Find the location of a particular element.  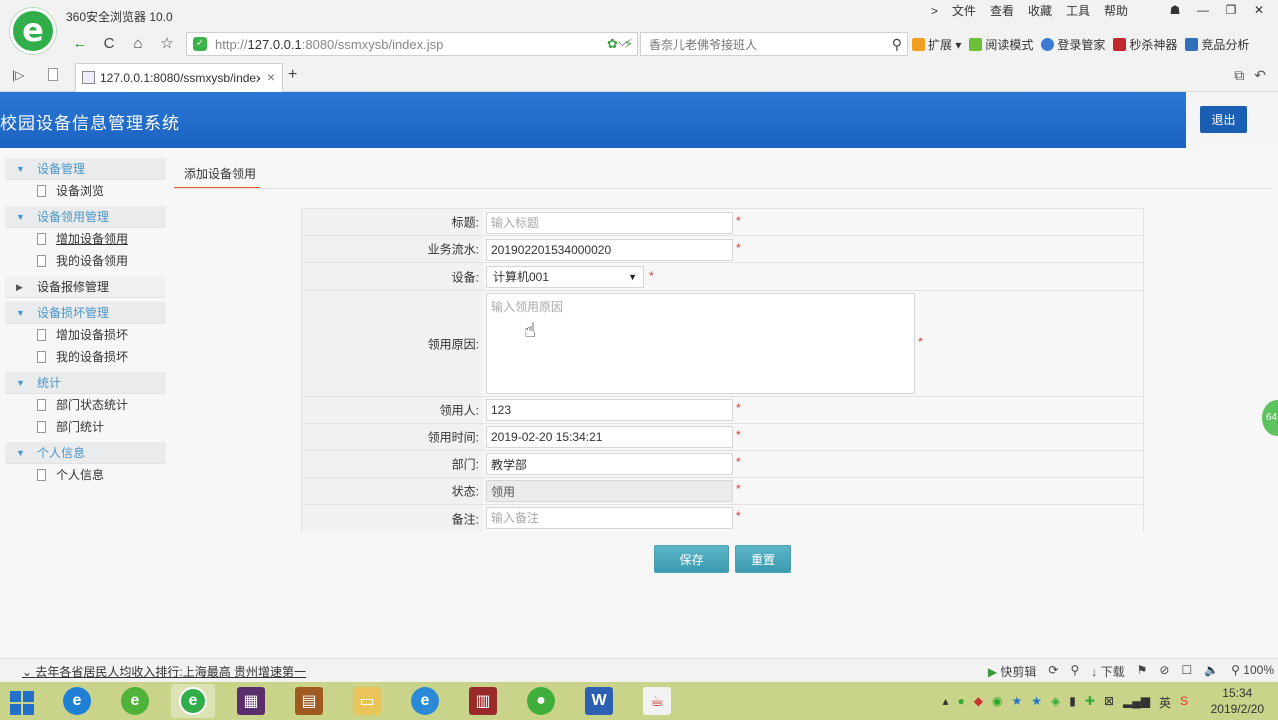

refresh-icon: ⟳ is located at coordinates (1053, 671).